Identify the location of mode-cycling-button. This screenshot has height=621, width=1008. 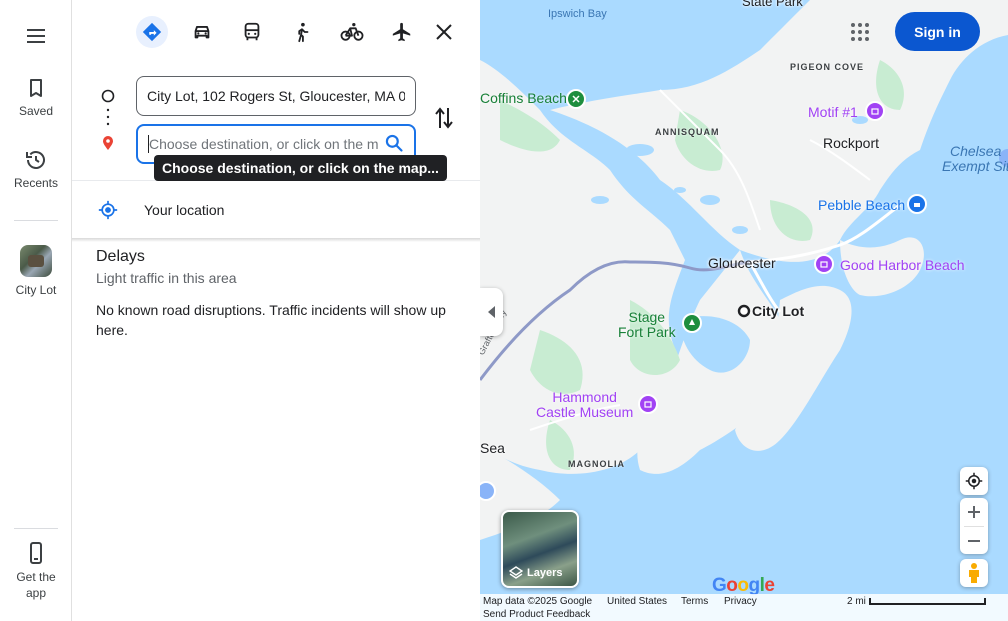
(352, 32).